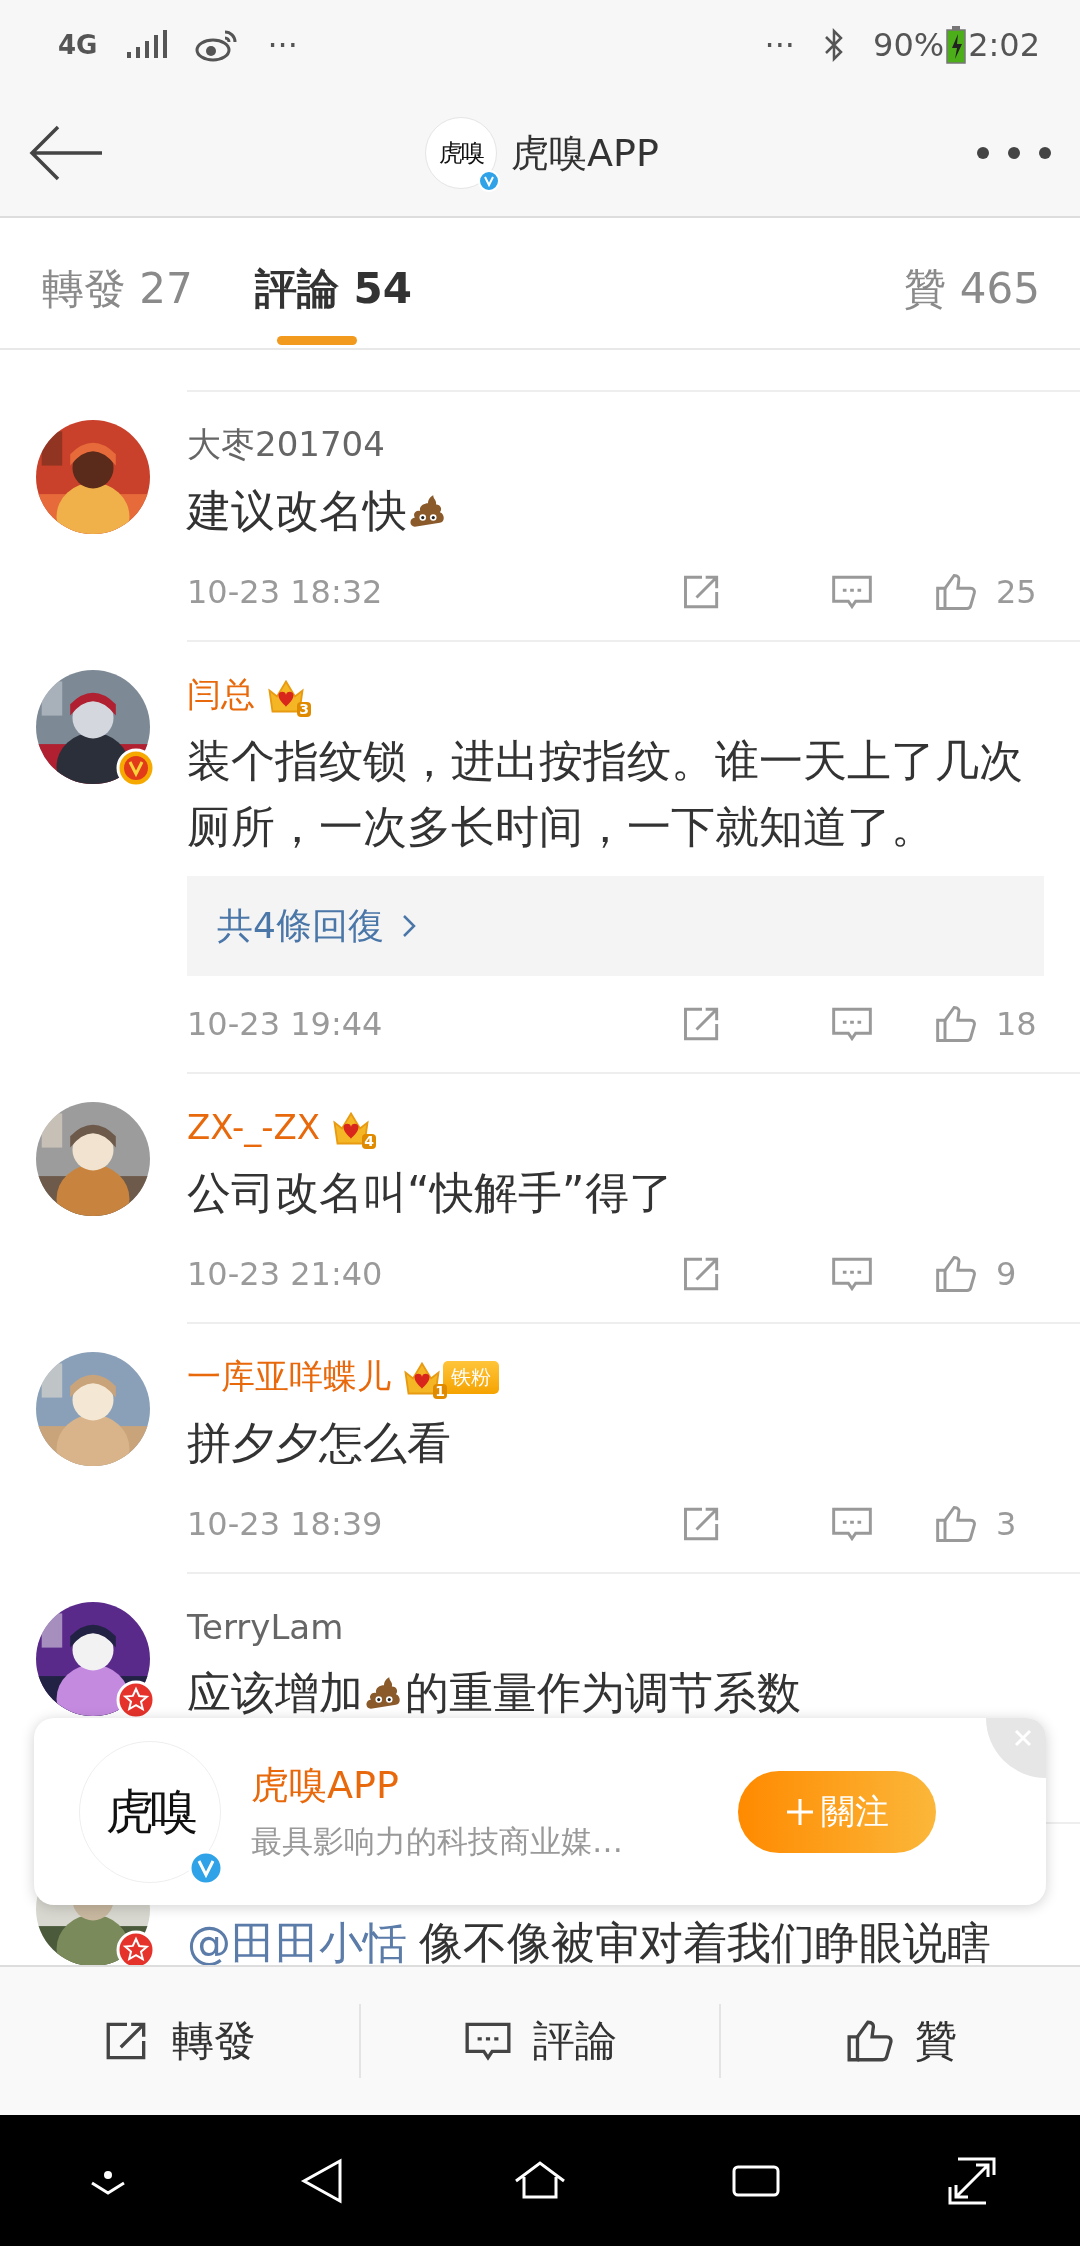 The height and width of the screenshot is (2246, 1080). What do you see at coordinates (430, 1192) in the screenshot?
I see `comment-text: 公司改名叫“快解手”得了` at bounding box center [430, 1192].